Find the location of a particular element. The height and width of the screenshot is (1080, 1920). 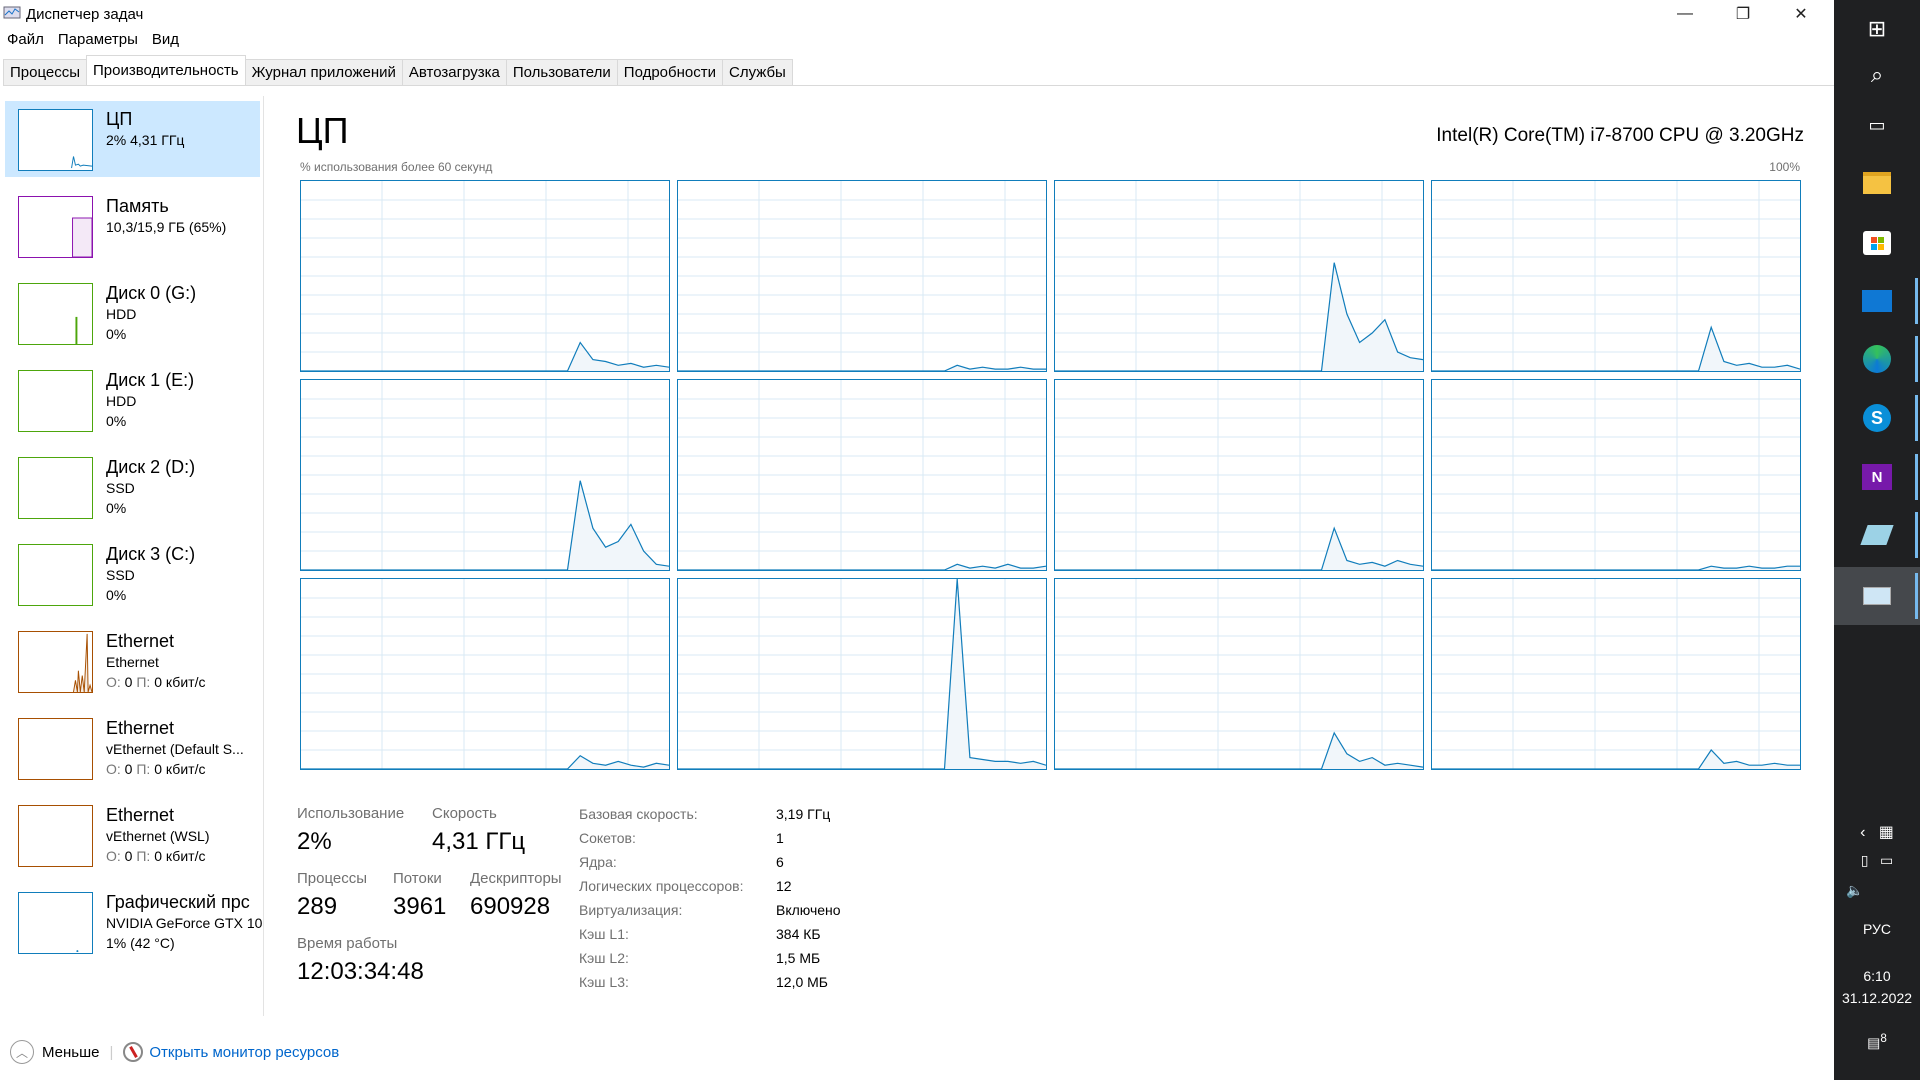

tab-app-history: Журнал приложений is located at coordinates (323, 72).